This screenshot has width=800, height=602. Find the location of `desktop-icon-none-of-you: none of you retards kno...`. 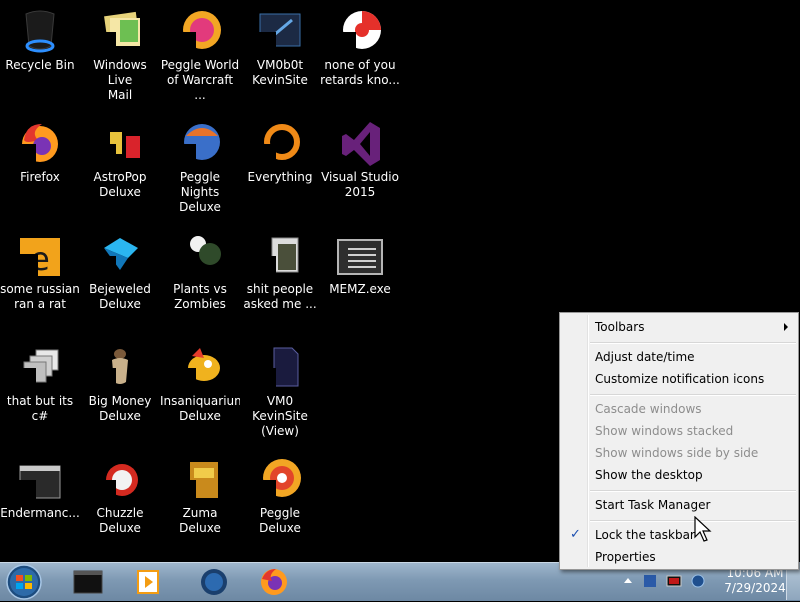

desktop-icon-none-of-you: none of you retards kno... is located at coordinates (360, 54).